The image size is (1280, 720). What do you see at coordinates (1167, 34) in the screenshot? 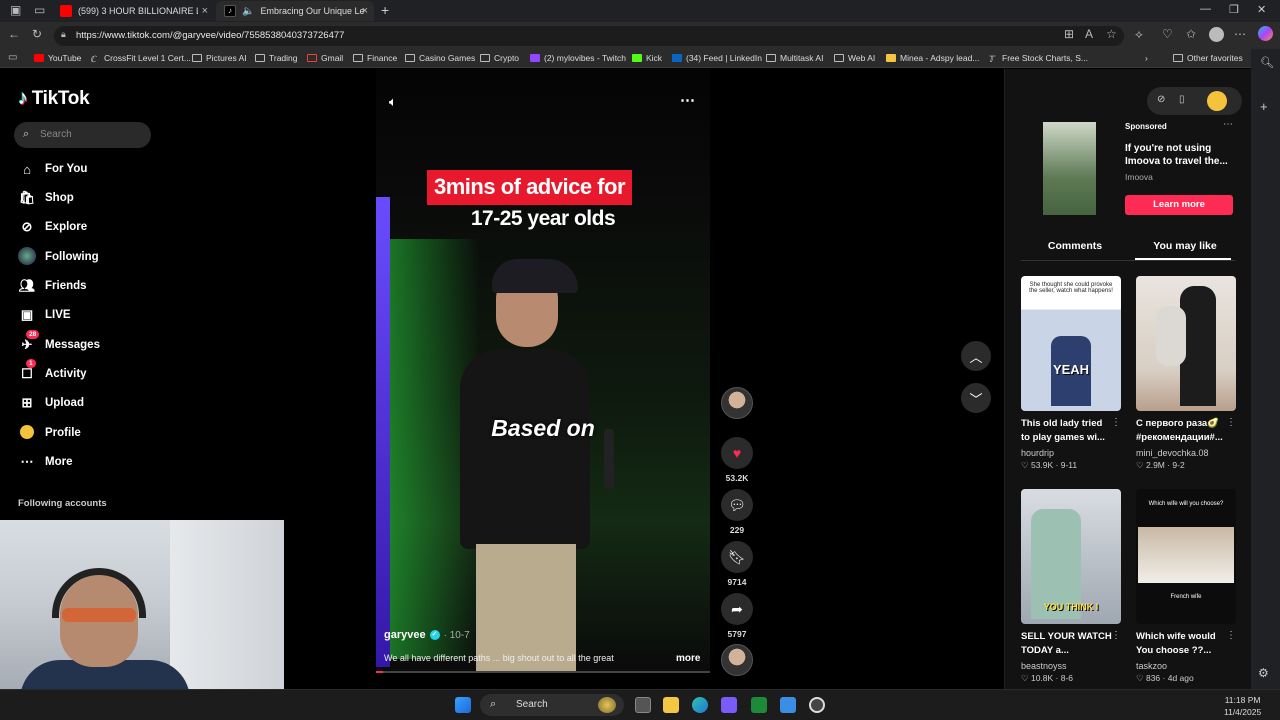
I see `browser-essentials-icon: ♡` at bounding box center [1167, 34].